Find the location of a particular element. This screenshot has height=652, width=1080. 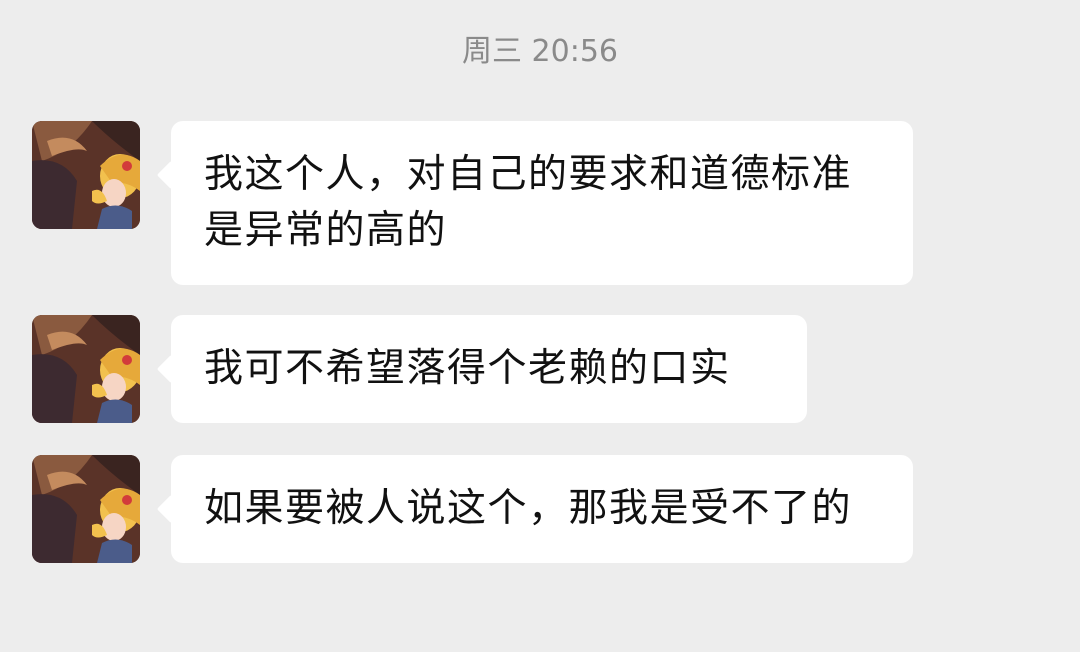

message-text: 我可不希望落得个老赖的口实 is located at coordinates (467, 368).